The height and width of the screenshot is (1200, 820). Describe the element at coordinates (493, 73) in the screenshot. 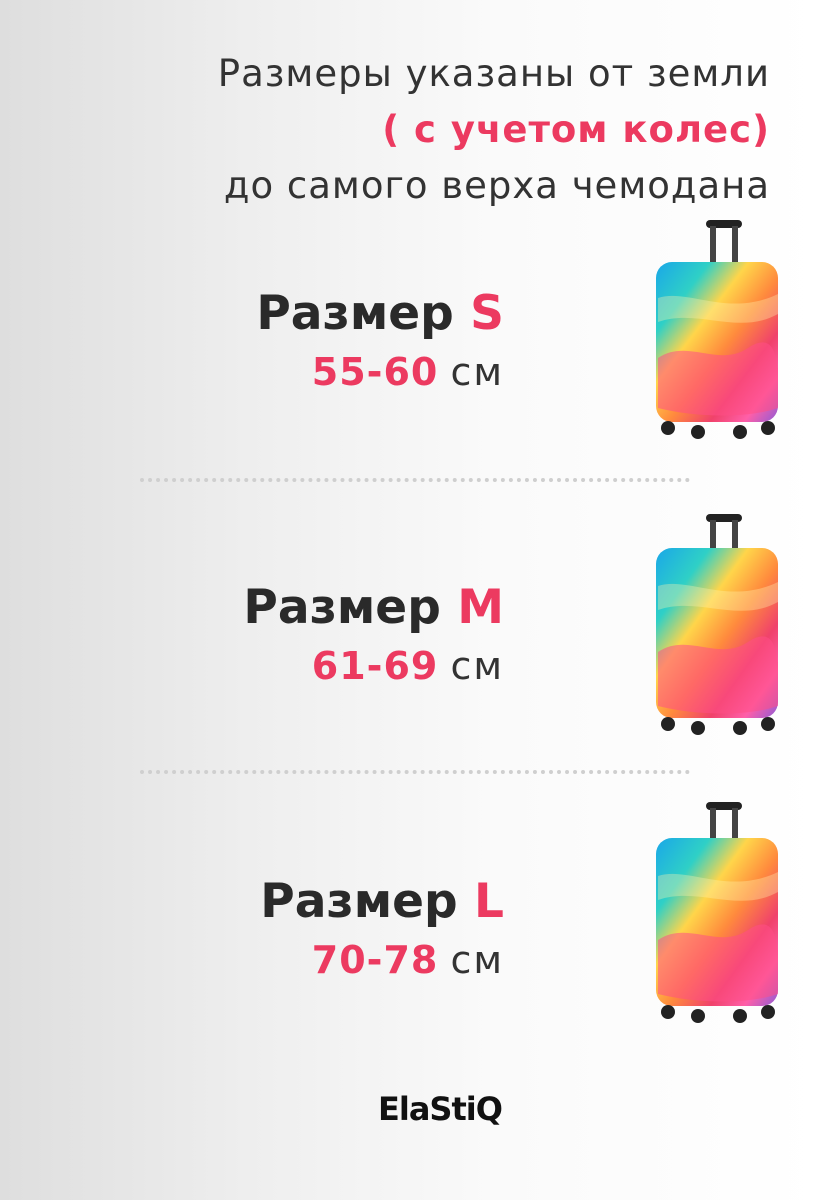

I see `header-line-1: Размеры указаны от земли` at that location.